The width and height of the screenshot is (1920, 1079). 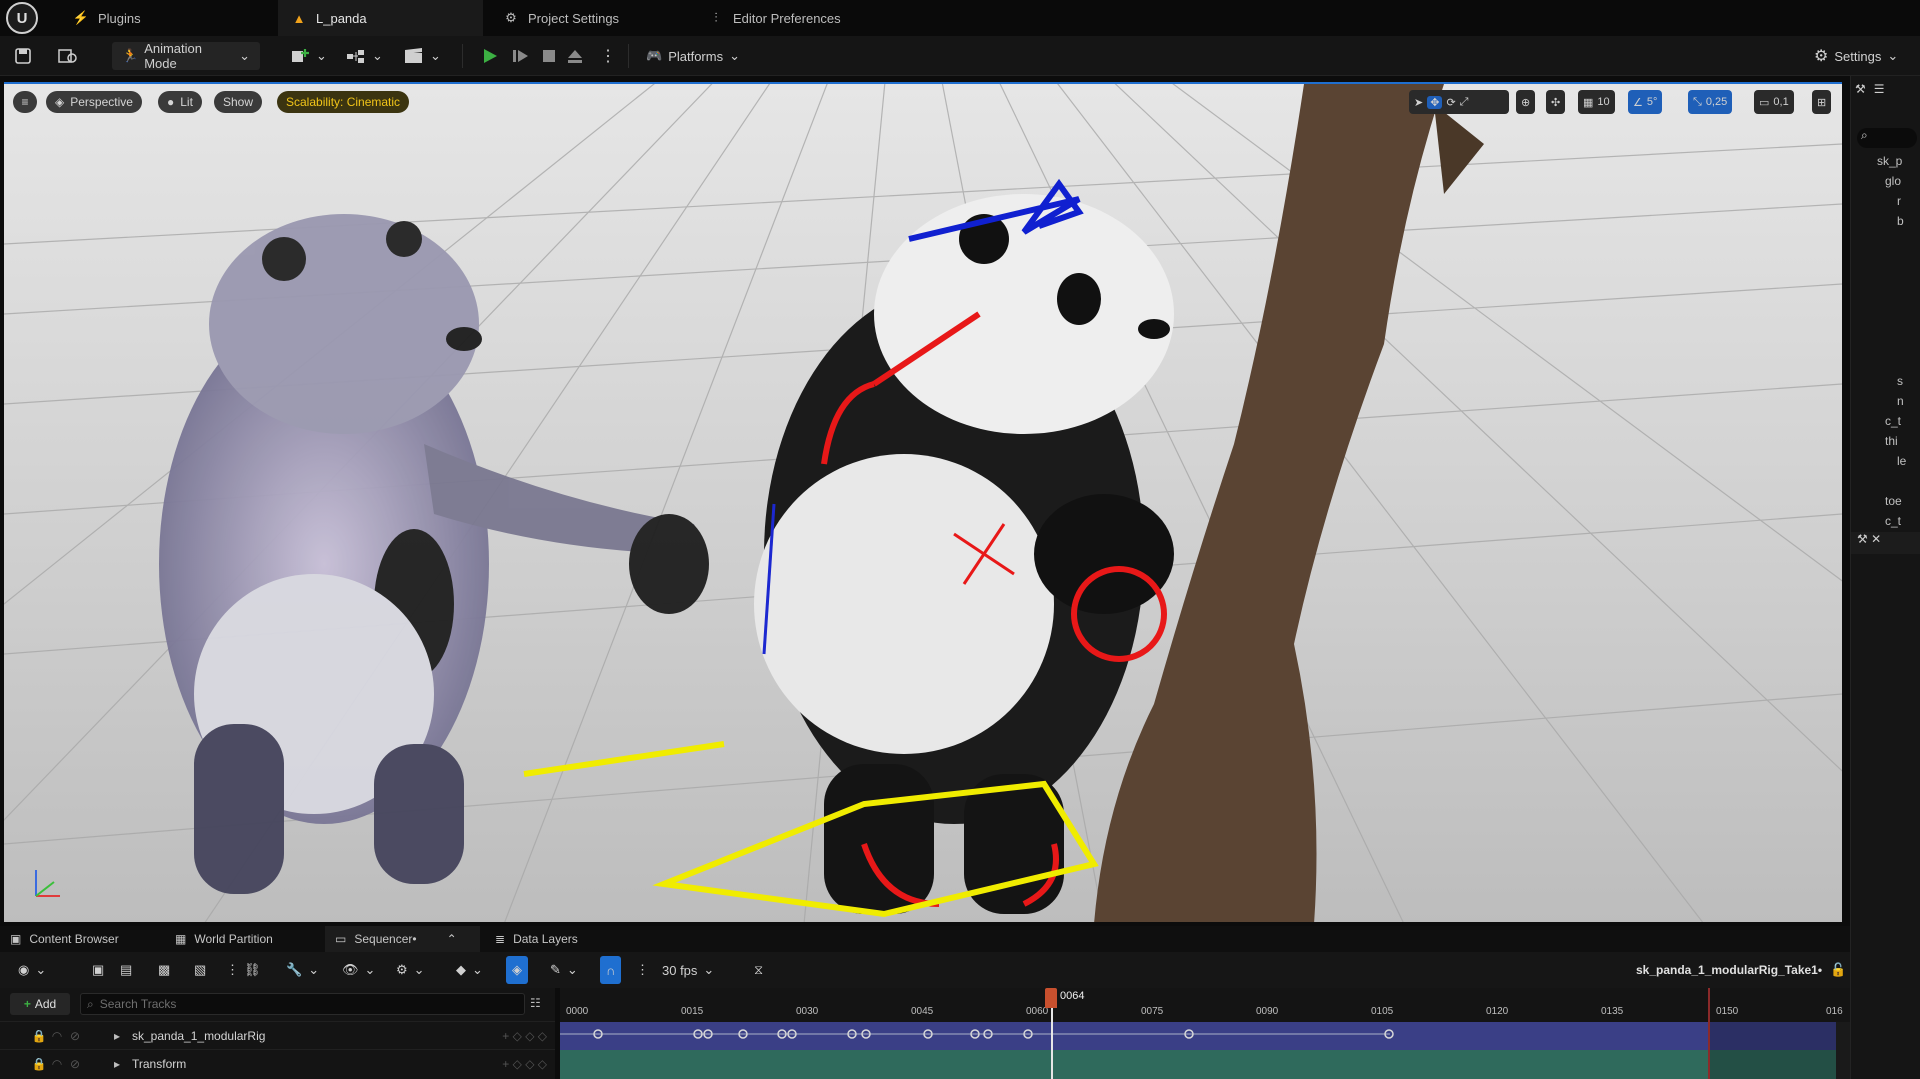 What do you see at coordinates (1526, 102) in the screenshot?
I see `world-local-toggle: ⊕` at bounding box center [1526, 102].